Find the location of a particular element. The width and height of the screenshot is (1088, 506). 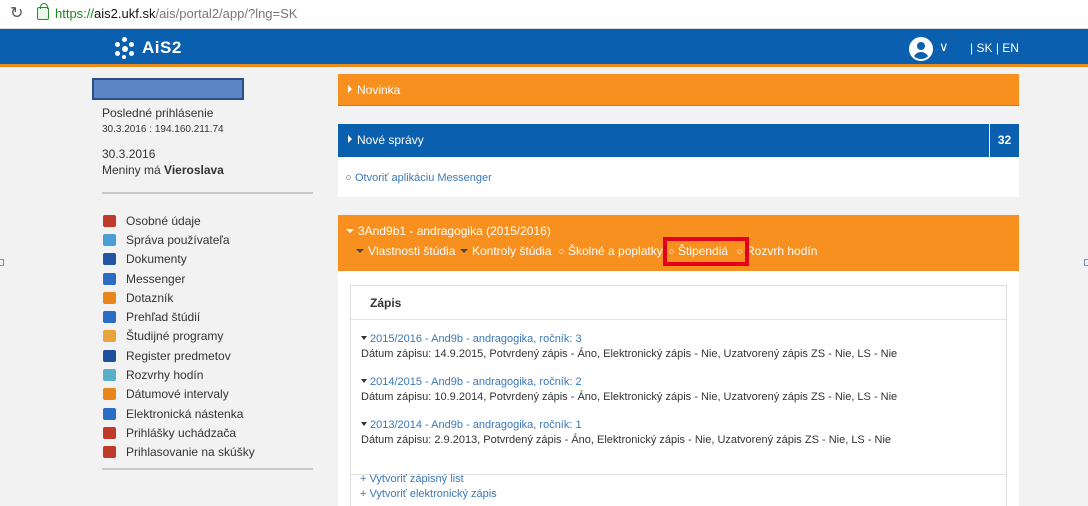

sidebar-item-prihlasovanie-na-skusky: Prihlasovanie na skúšky is located at coordinates (210, 452).